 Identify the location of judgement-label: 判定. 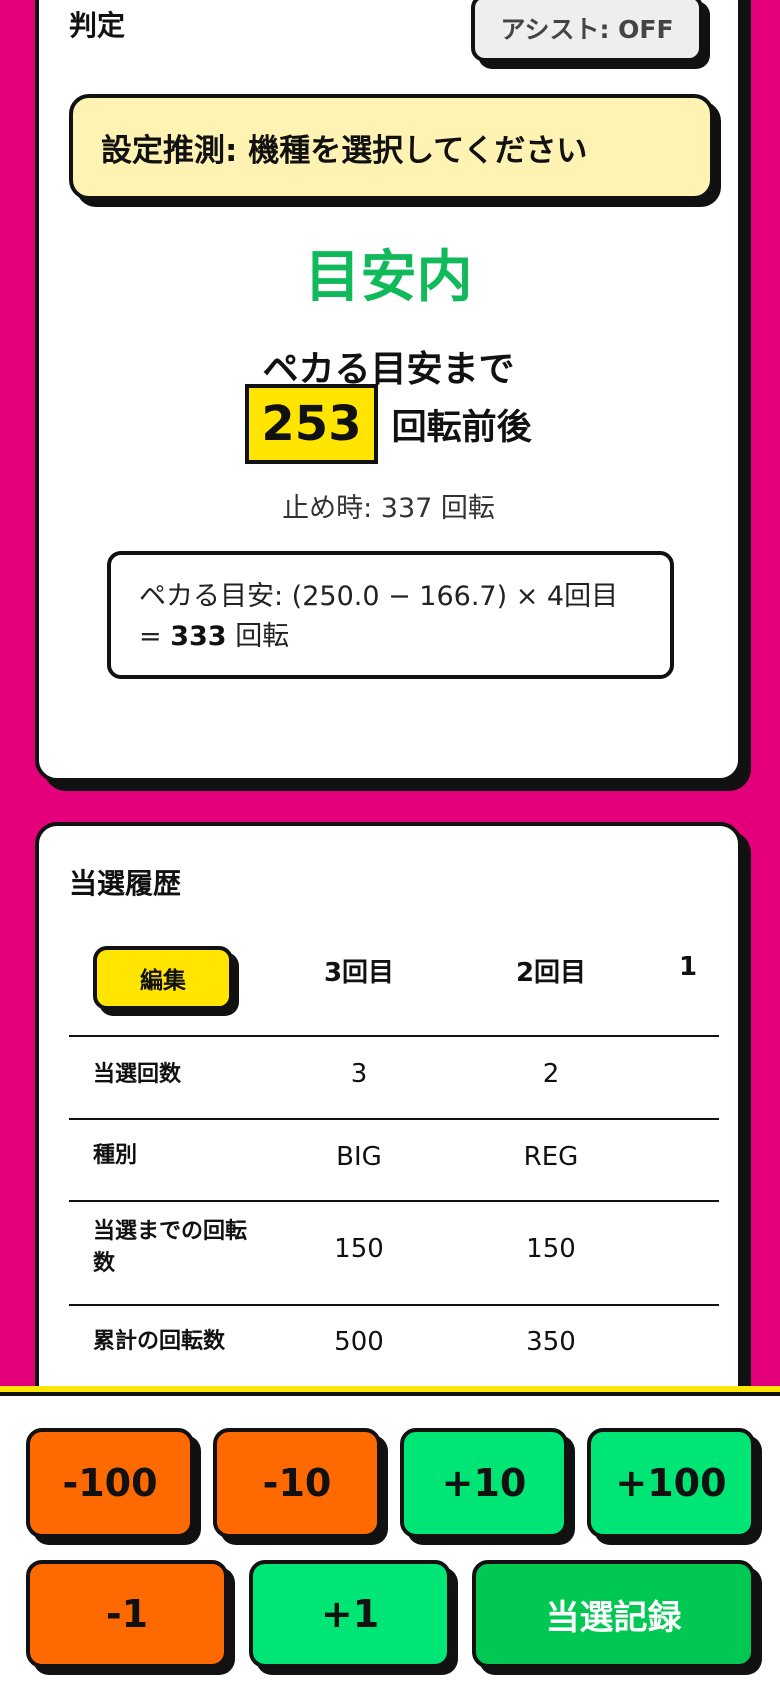
(97, 25).